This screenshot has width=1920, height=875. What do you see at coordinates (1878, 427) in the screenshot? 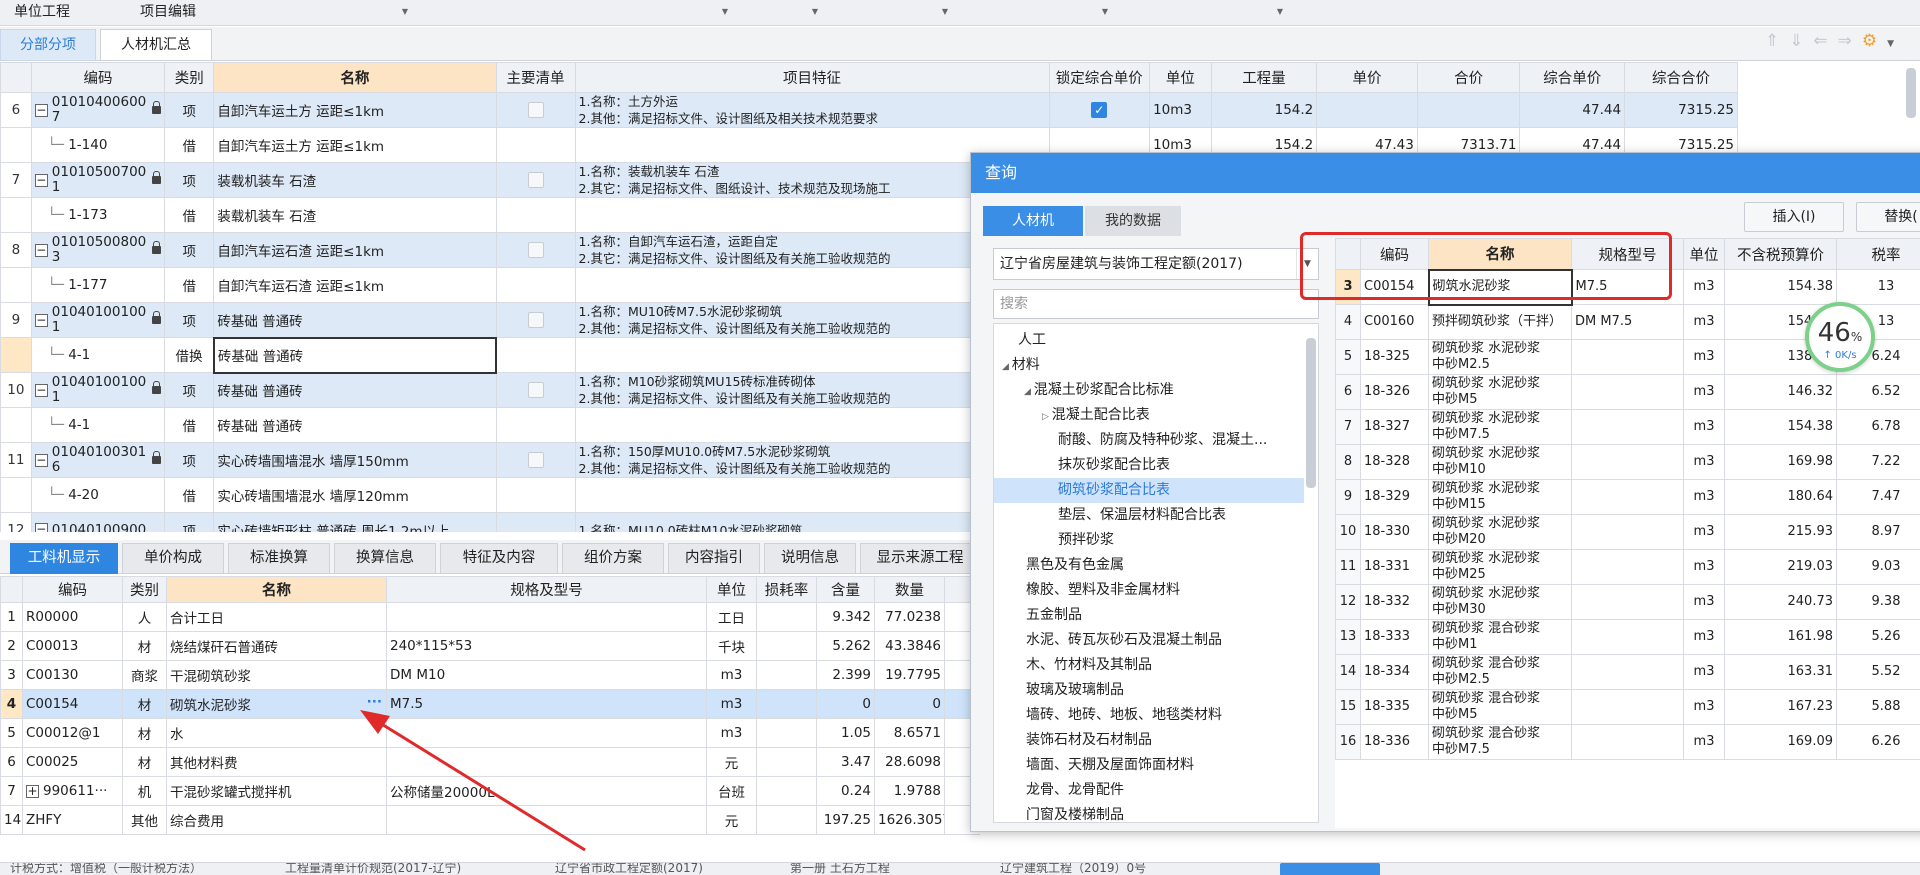
I see `tax-rate-cell: 6.78` at bounding box center [1878, 427].